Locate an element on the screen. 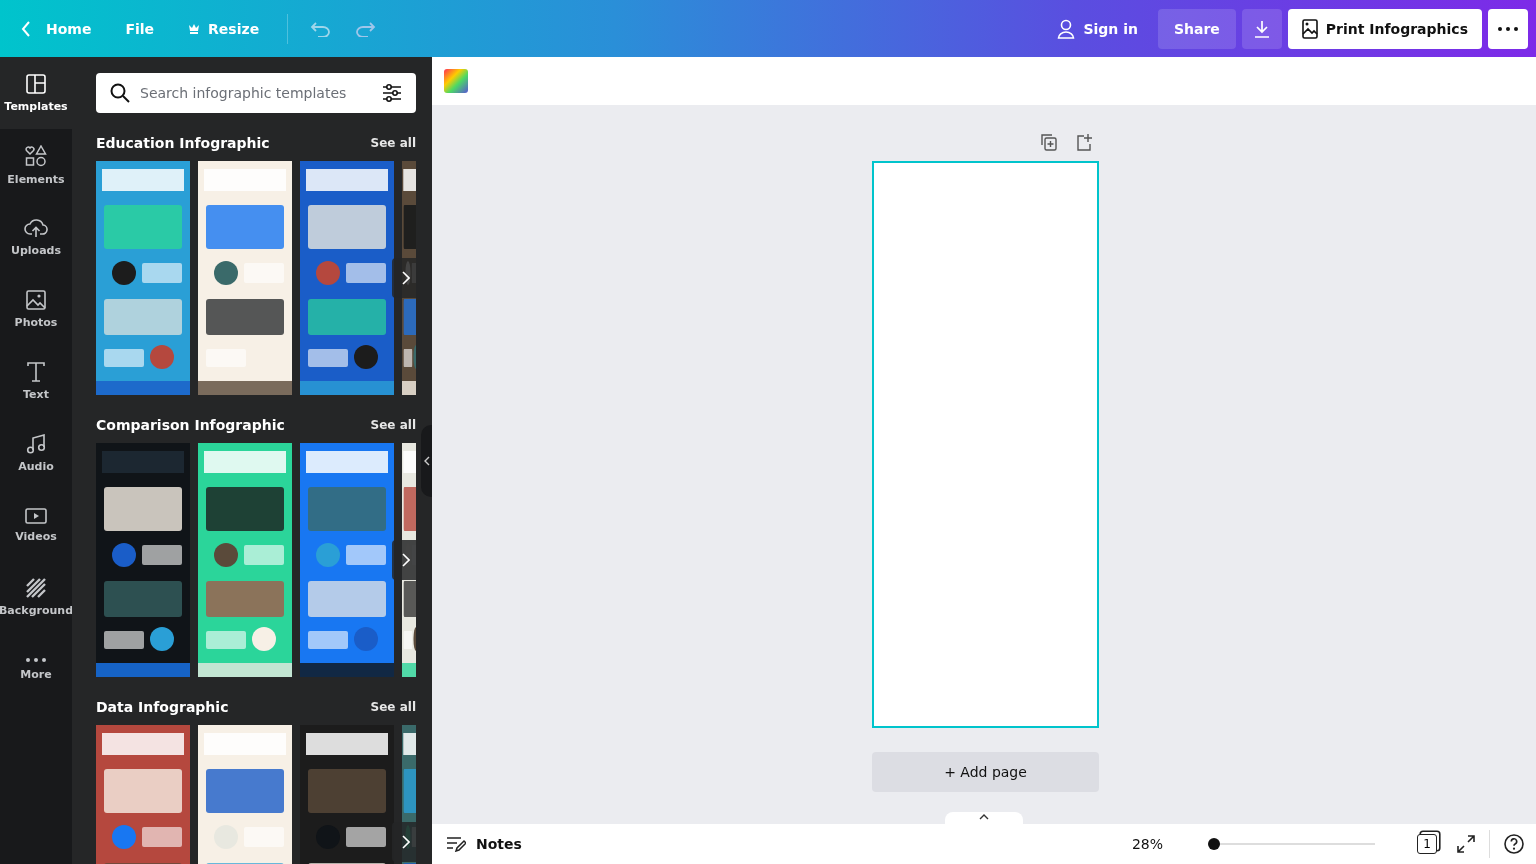 Image resolution: width=1536 pixels, height=864 pixels. download-icon is located at coordinates (1261, 28).